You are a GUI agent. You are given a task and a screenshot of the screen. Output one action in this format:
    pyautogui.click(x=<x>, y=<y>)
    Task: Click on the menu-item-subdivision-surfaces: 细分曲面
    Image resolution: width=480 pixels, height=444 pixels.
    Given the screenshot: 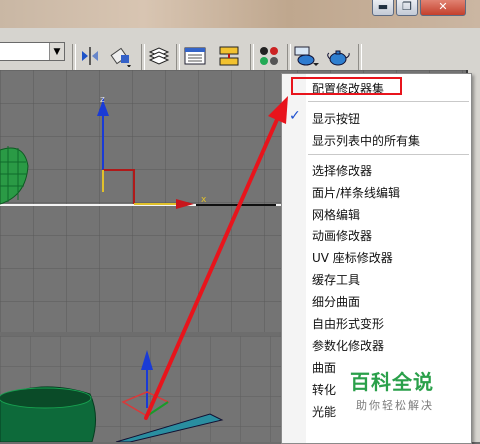 What is the action you would take?
    pyautogui.click(x=336, y=301)
    